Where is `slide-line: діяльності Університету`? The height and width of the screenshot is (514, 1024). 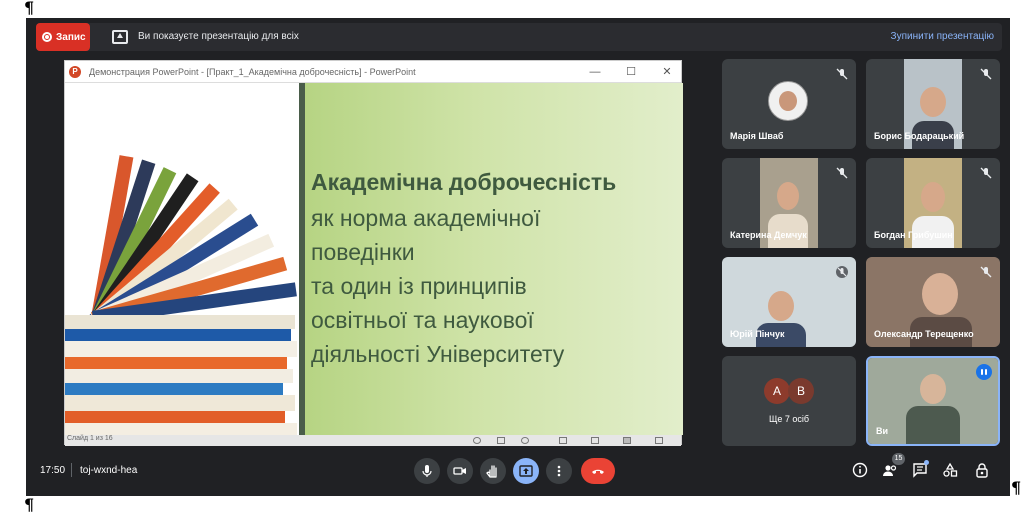
slide-line: діяльності Університету is located at coordinates (438, 354).